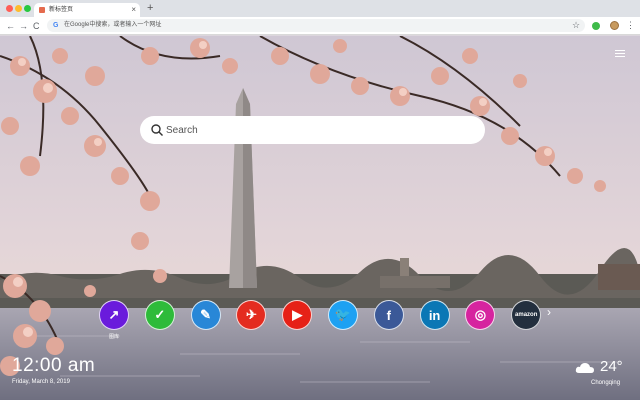 The height and width of the screenshot is (400, 640). Describe the element at coordinates (549, 312) in the screenshot. I see `chevron-right-icon: ›` at that location.